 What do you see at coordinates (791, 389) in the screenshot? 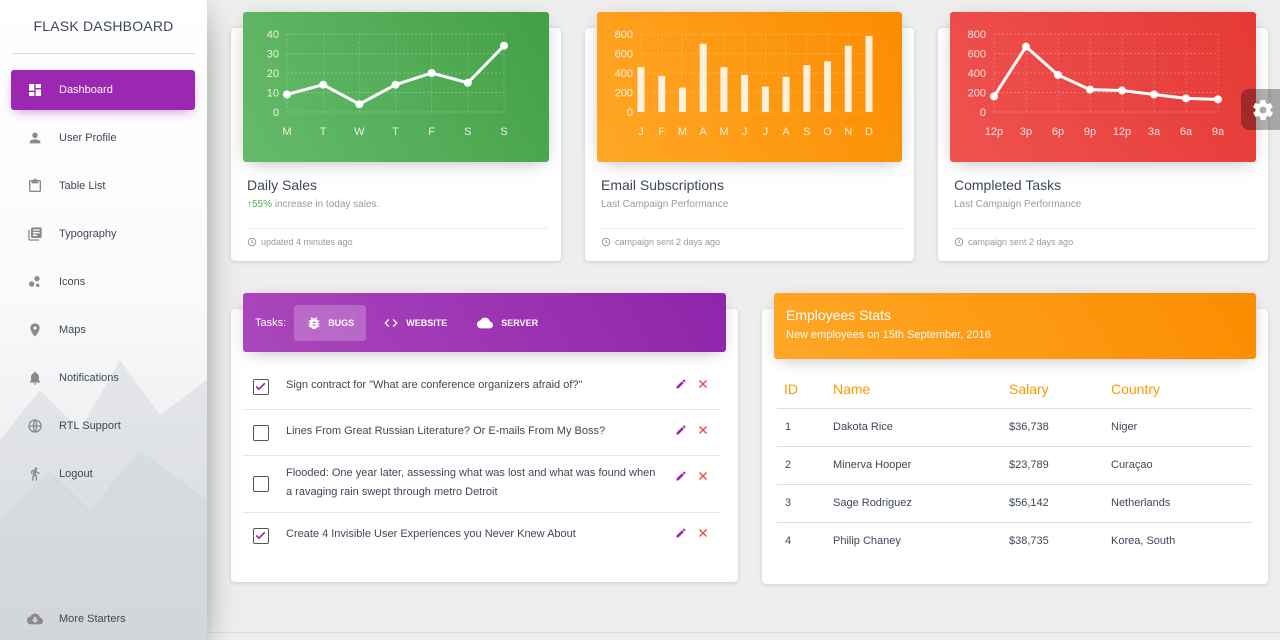
I see `table-header-id: ID` at bounding box center [791, 389].